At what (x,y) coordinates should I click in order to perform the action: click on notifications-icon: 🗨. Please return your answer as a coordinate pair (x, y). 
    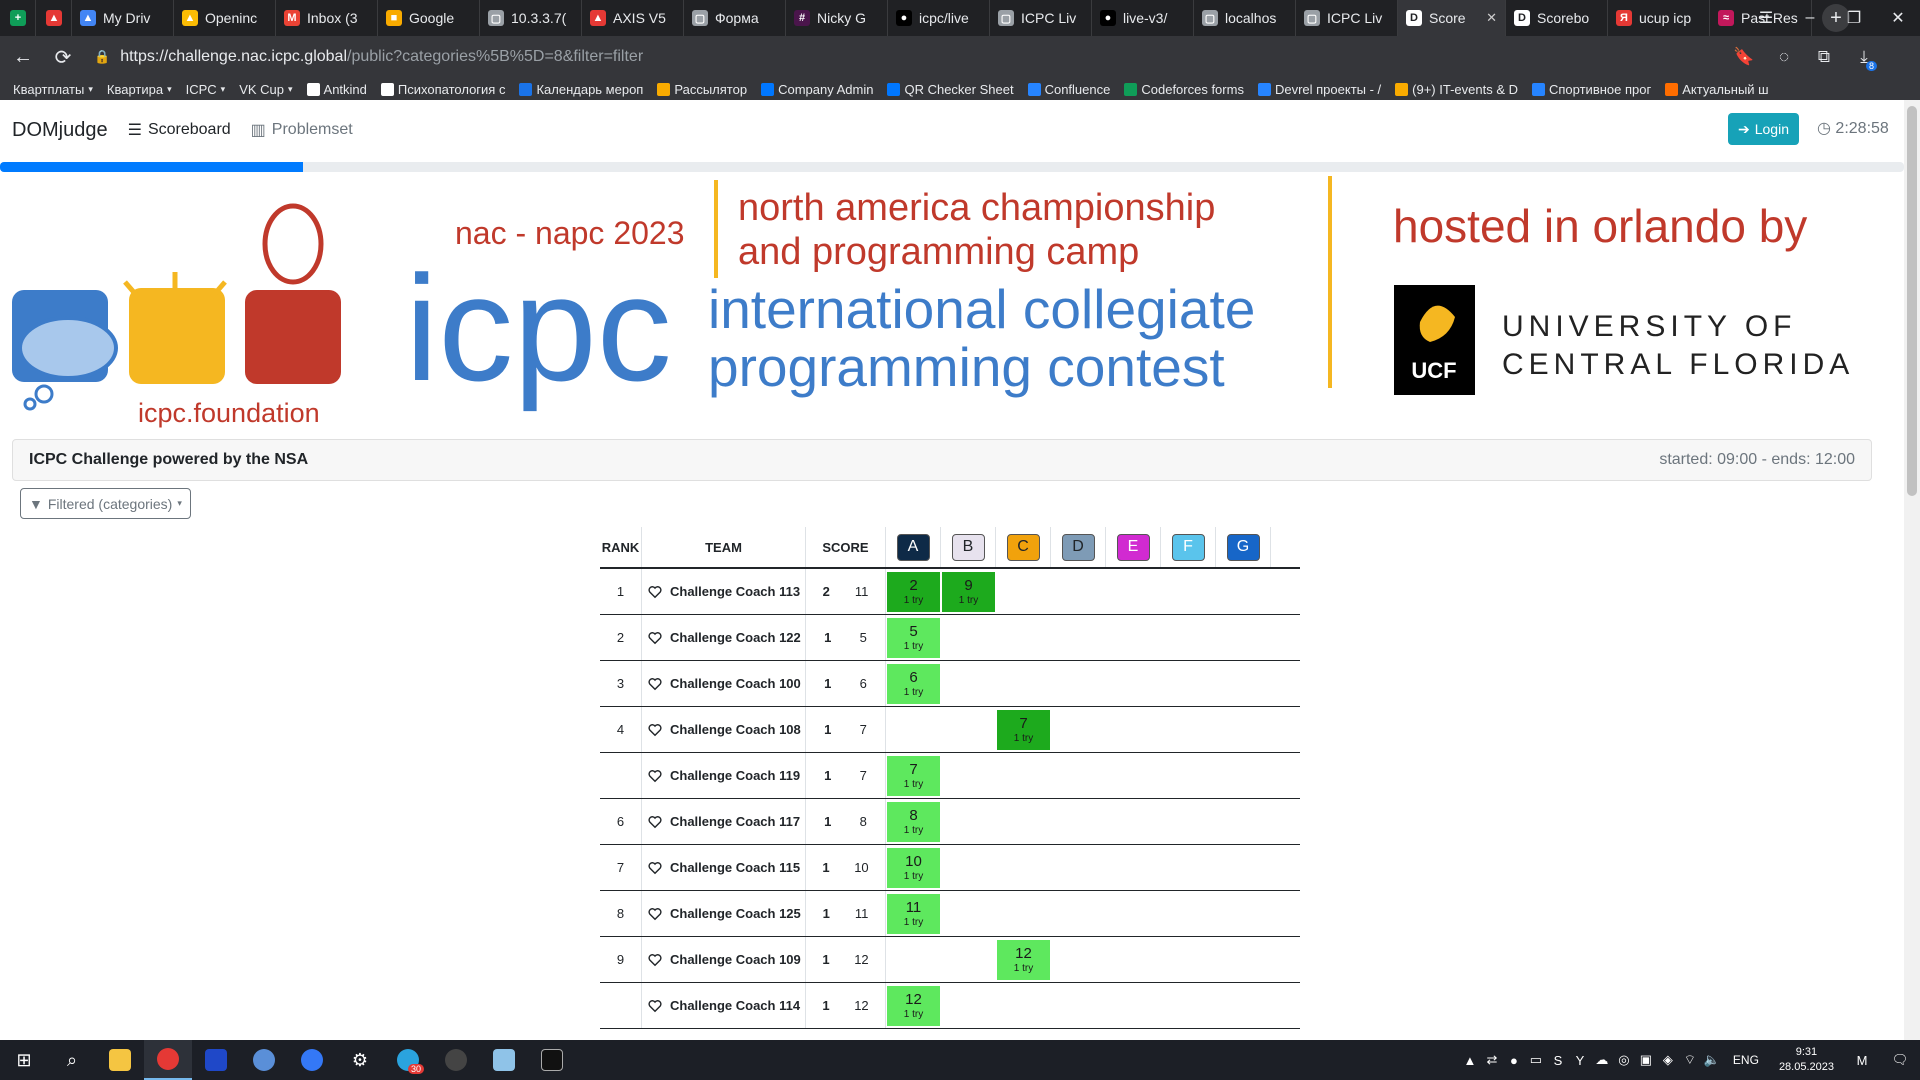
    Looking at the image, I should click on (1900, 1060).